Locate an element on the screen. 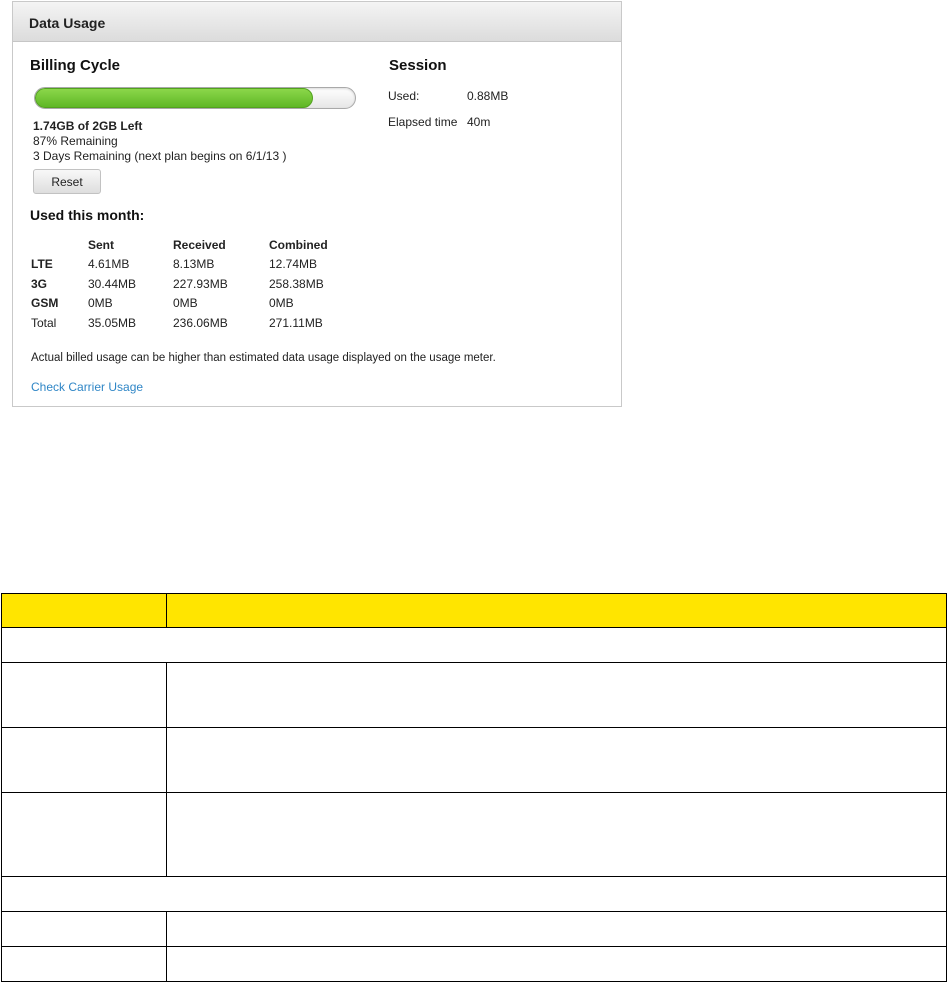  usage-table-header: Sent Received Combined is located at coordinates (195, 245).